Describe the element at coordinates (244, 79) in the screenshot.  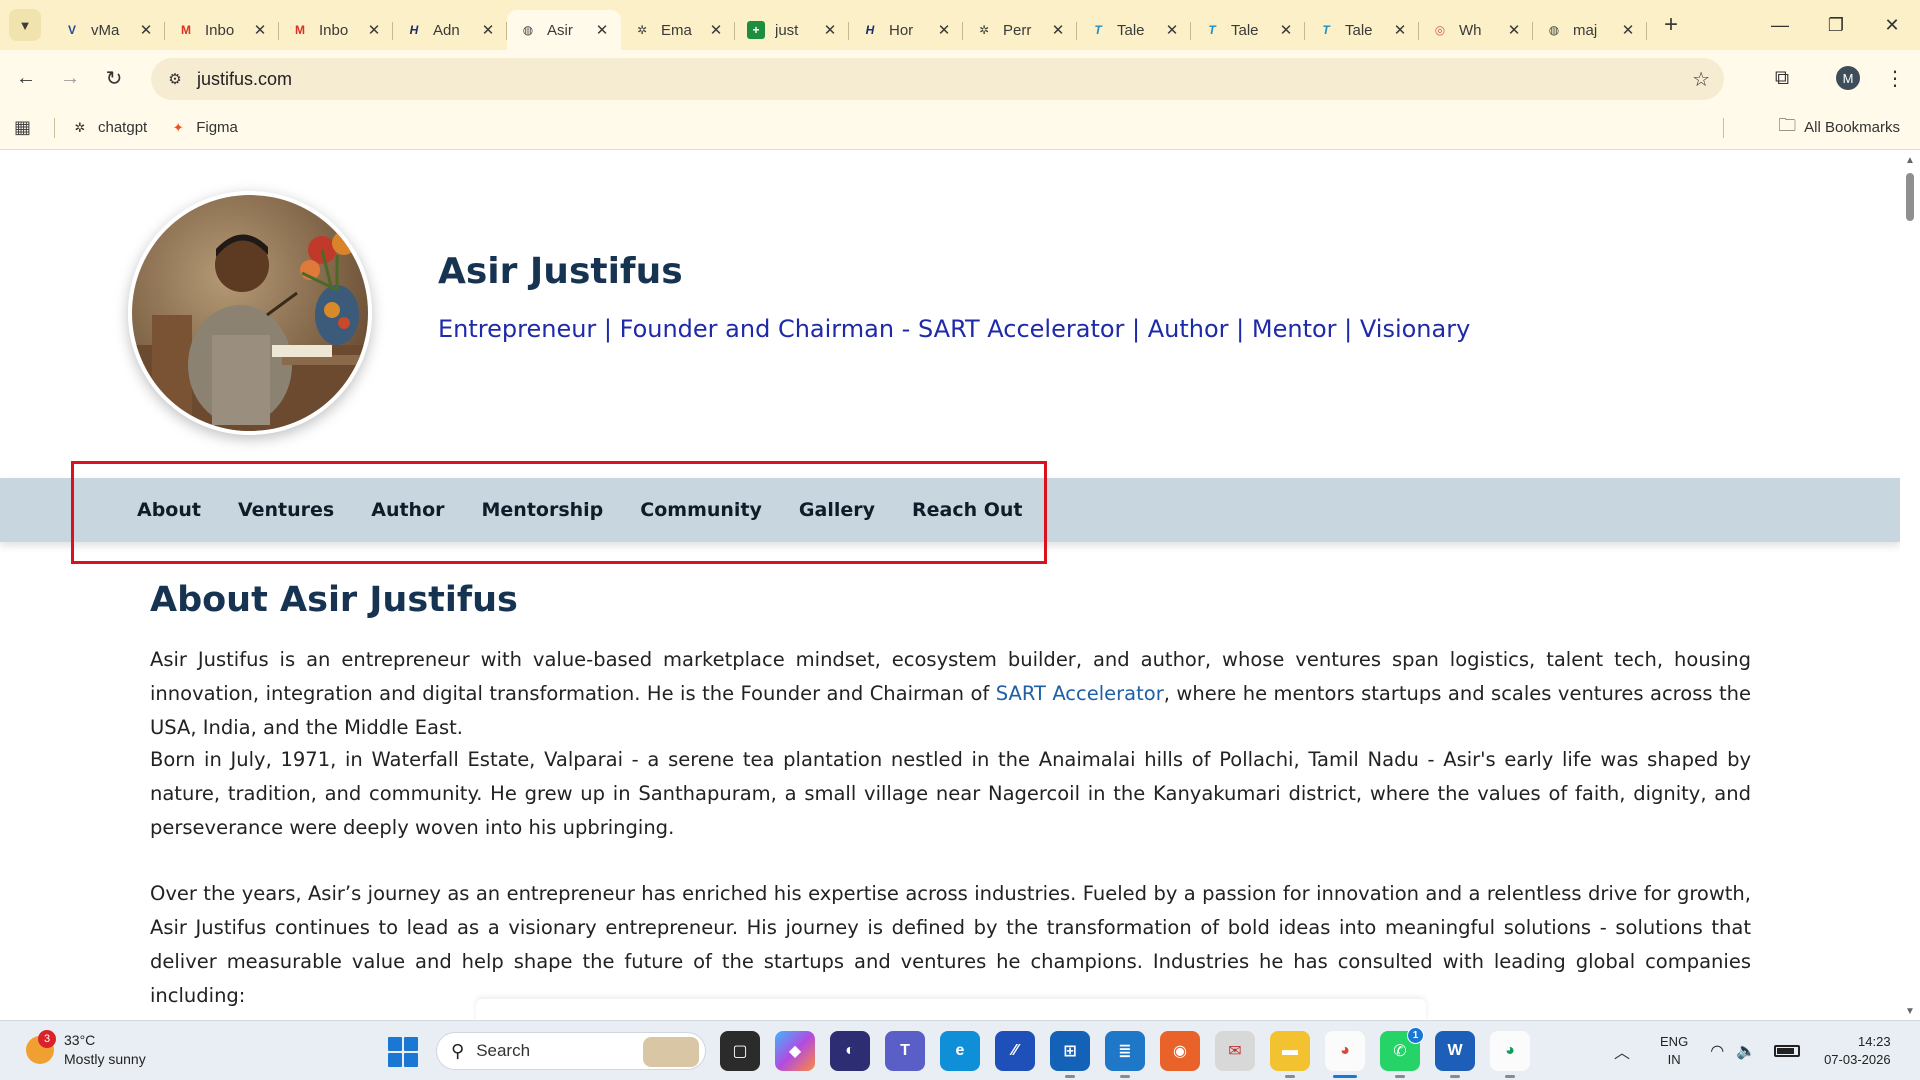
I see `url-text: justifus.com` at that location.